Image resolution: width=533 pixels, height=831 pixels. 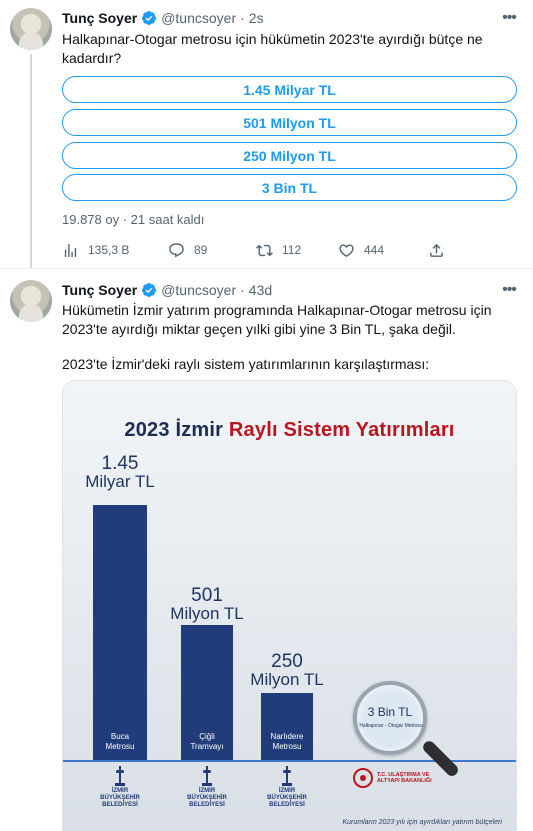 I want to click on bar-chart-icon, so click(x=70, y=250).